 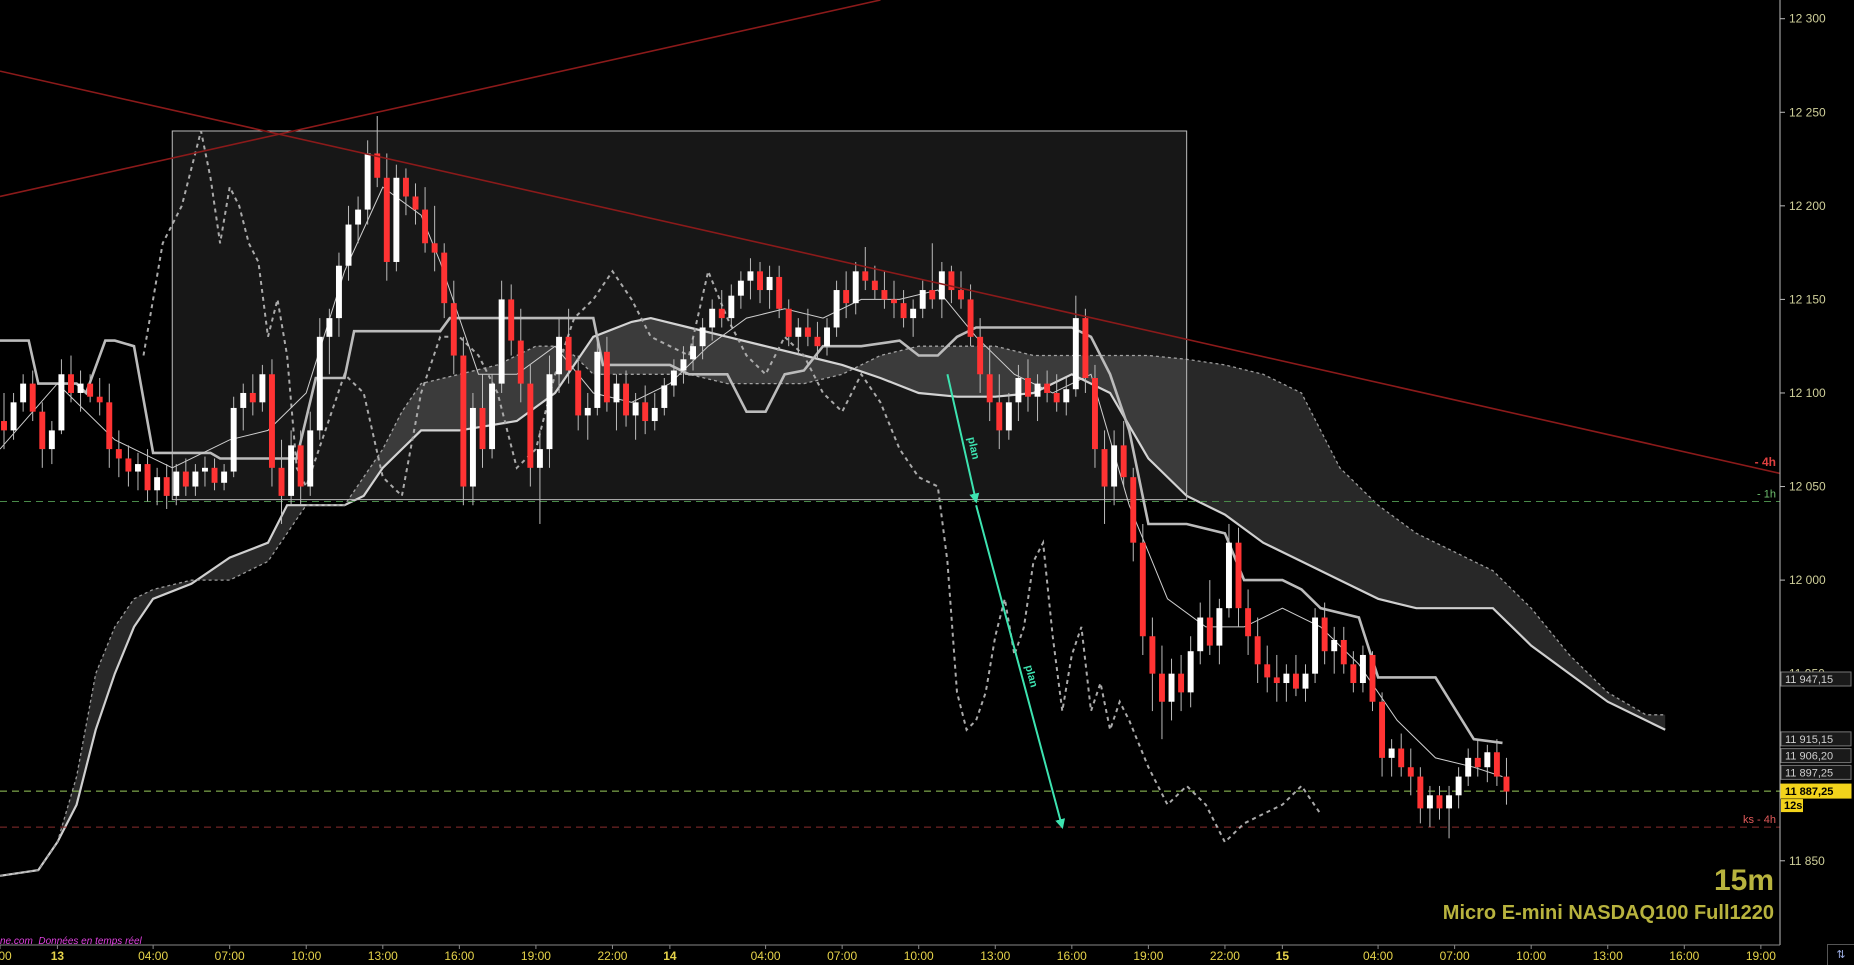 What do you see at coordinates (1283, 956) in the screenshot?
I see `date-label: 15` at bounding box center [1283, 956].